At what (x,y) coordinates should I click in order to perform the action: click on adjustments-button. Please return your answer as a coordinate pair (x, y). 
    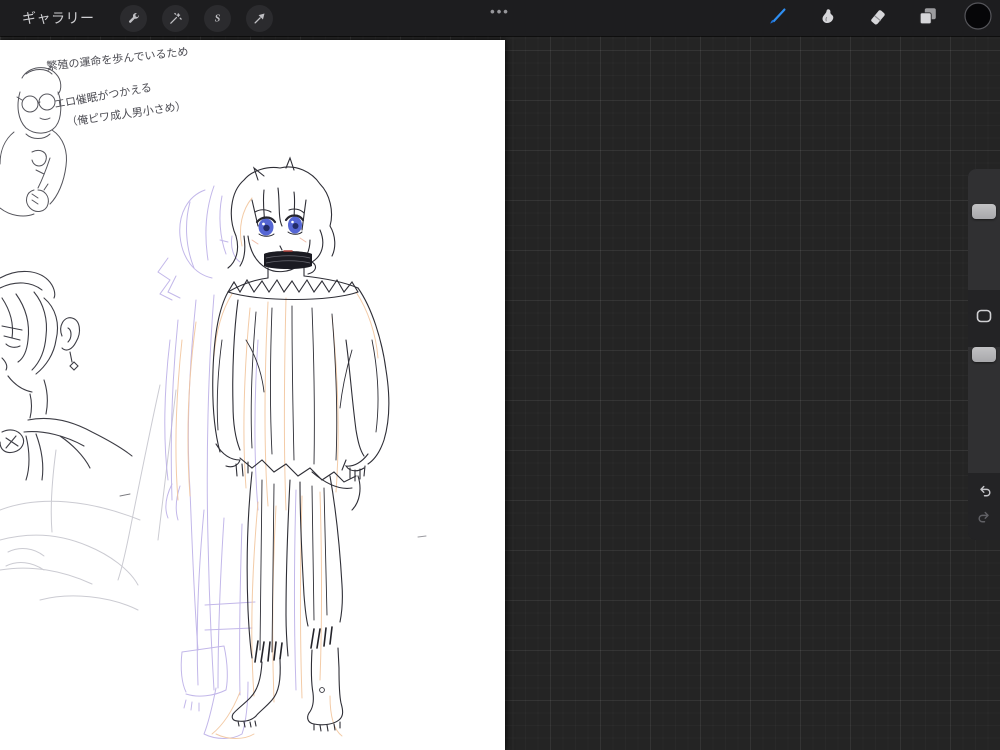
    Looking at the image, I should click on (175, 18).